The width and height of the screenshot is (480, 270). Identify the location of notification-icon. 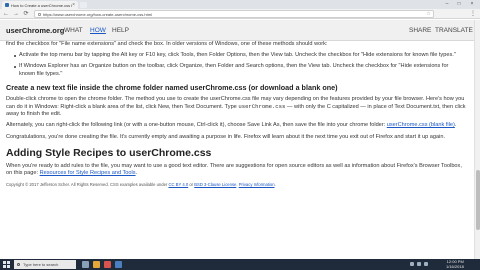
(426, 264).